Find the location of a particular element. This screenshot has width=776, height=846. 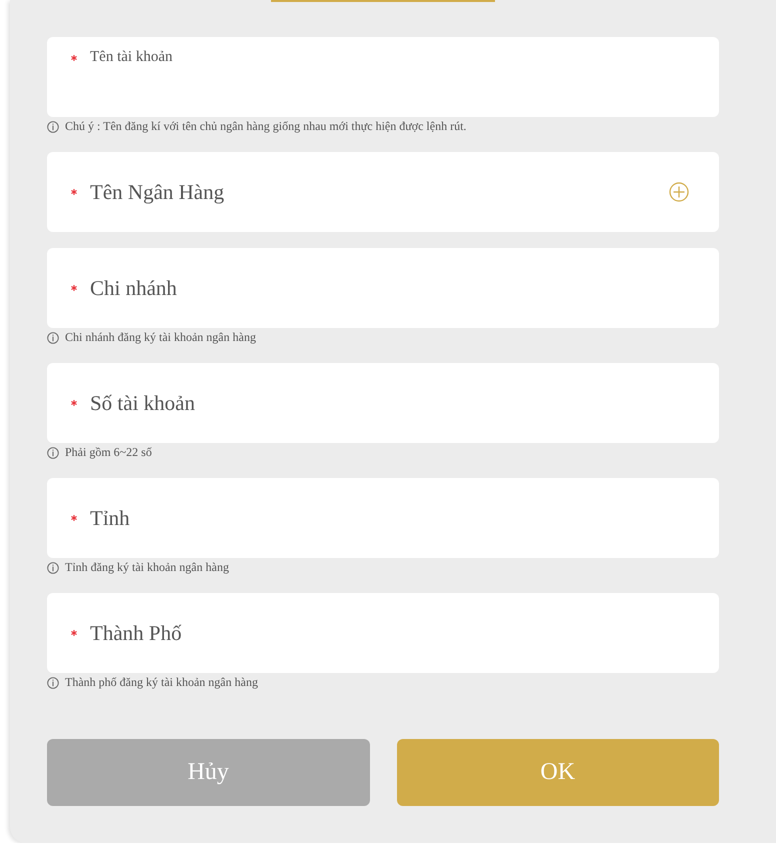

hint-text: Chú ý : Tên đăng kí với tên chủ ngân hàng giống nhau mới thực hiện được lệnh rút. is located at coordinates (265, 126).